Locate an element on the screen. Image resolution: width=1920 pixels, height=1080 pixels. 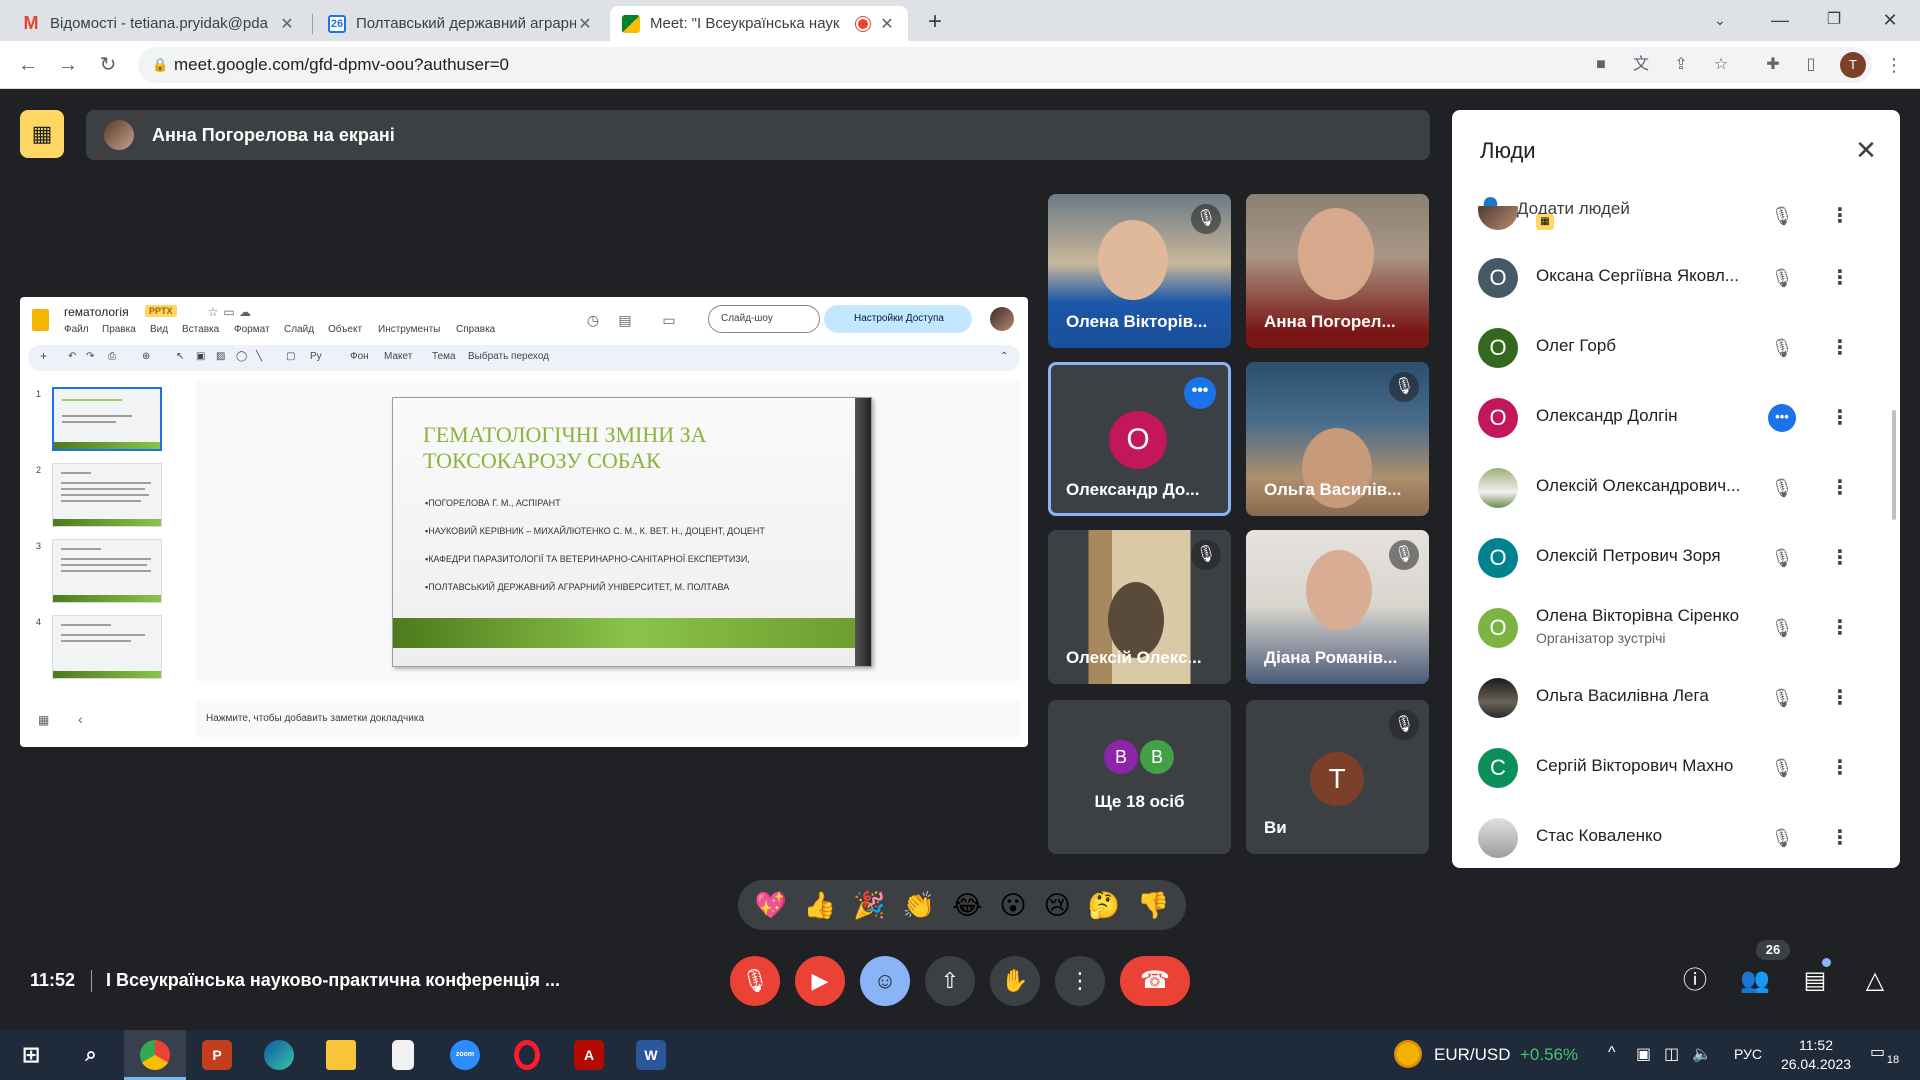
taskbar-word: W is located at coordinates (651, 1055).